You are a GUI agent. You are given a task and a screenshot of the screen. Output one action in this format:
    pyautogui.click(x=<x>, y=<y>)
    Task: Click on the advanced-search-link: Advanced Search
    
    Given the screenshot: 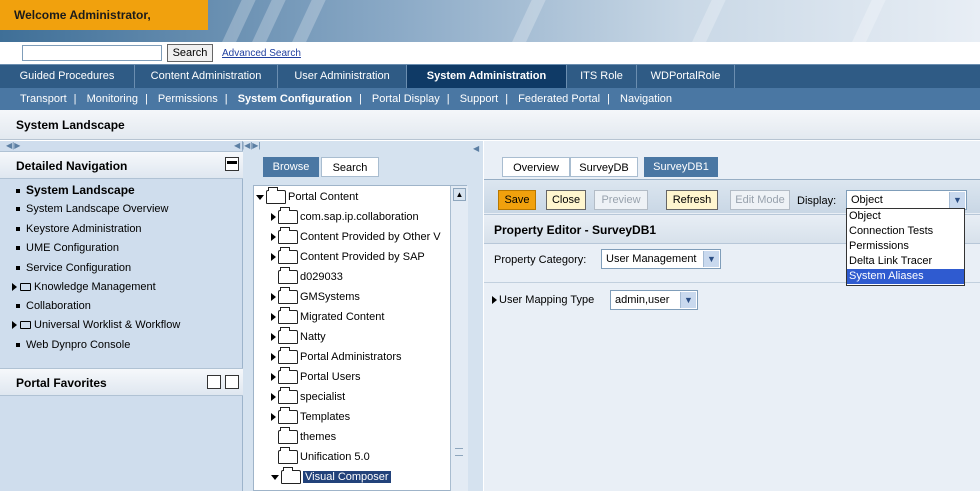 What is the action you would take?
    pyautogui.click(x=261, y=53)
    